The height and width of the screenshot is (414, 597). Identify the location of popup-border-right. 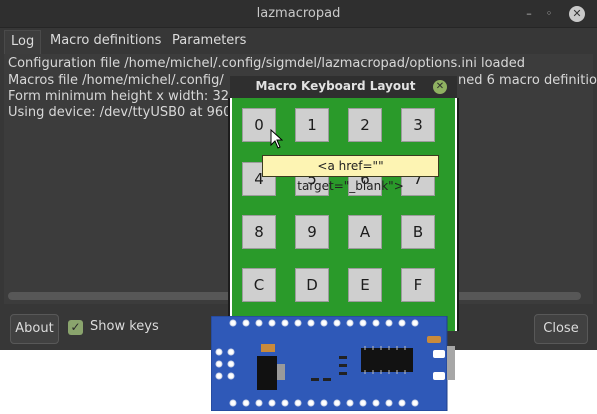
(458, 214).